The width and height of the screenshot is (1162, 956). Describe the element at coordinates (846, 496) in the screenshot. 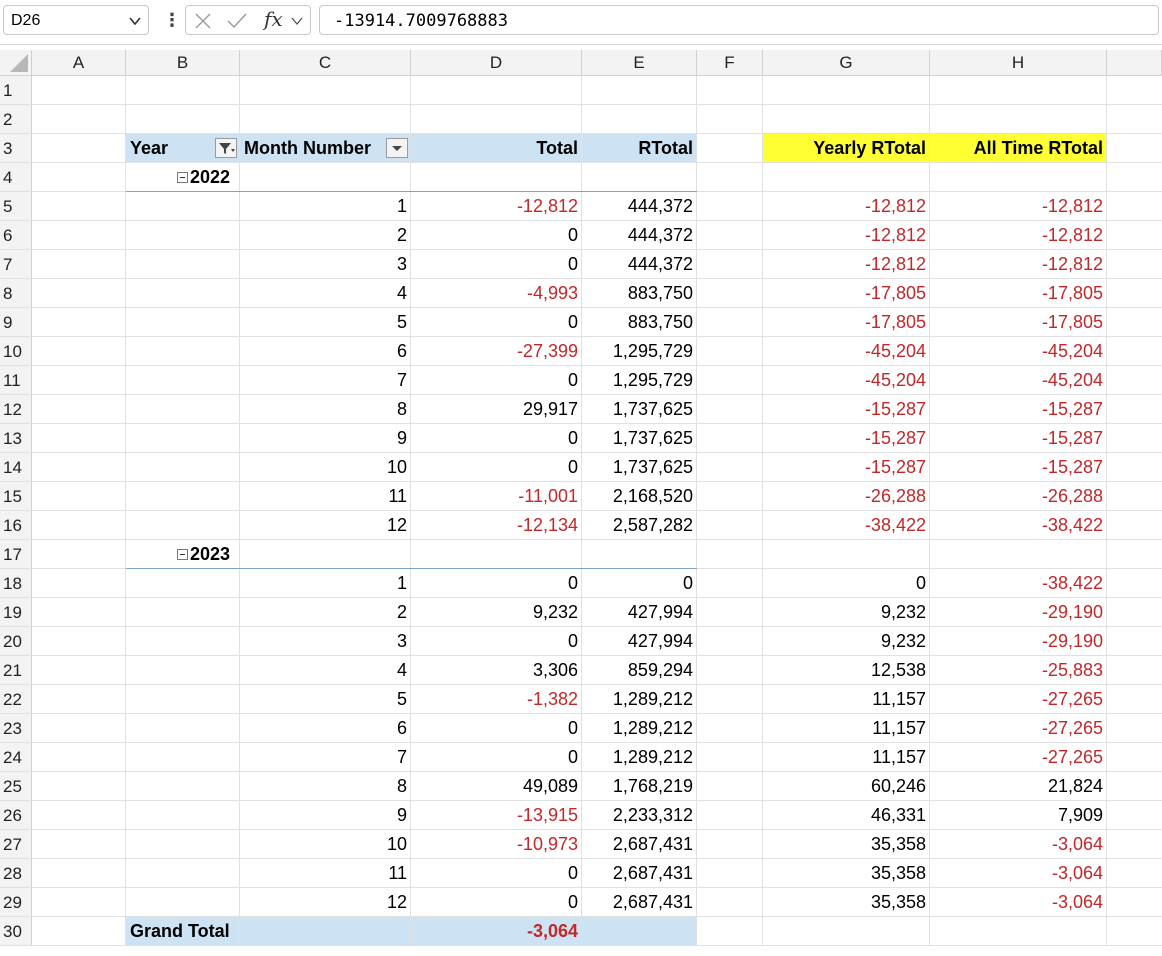

I see `yearly-rtotal-cell: -26,288` at that location.